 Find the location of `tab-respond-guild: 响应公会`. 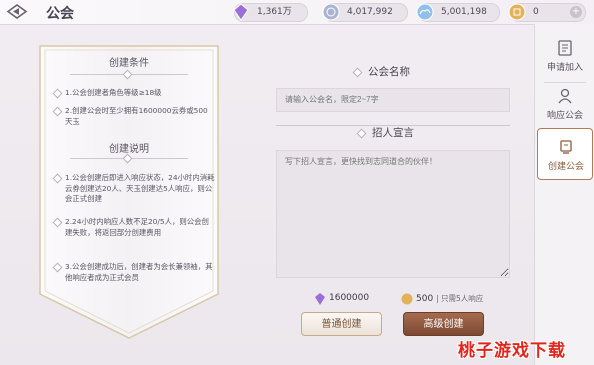

tab-respond-guild: 响应公会 is located at coordinates (565, 103).